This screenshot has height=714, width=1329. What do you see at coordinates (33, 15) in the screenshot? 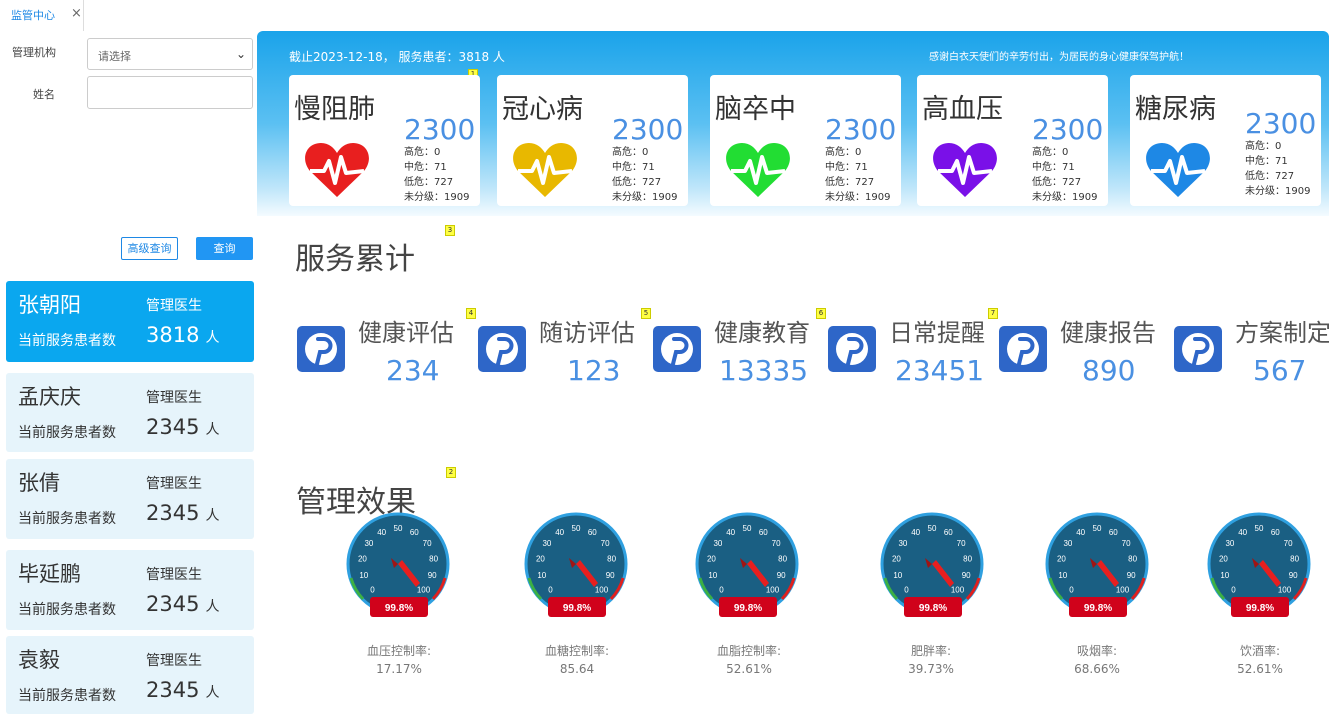
I see `tab-label: 监管中心` at bounding box center [33, 15].